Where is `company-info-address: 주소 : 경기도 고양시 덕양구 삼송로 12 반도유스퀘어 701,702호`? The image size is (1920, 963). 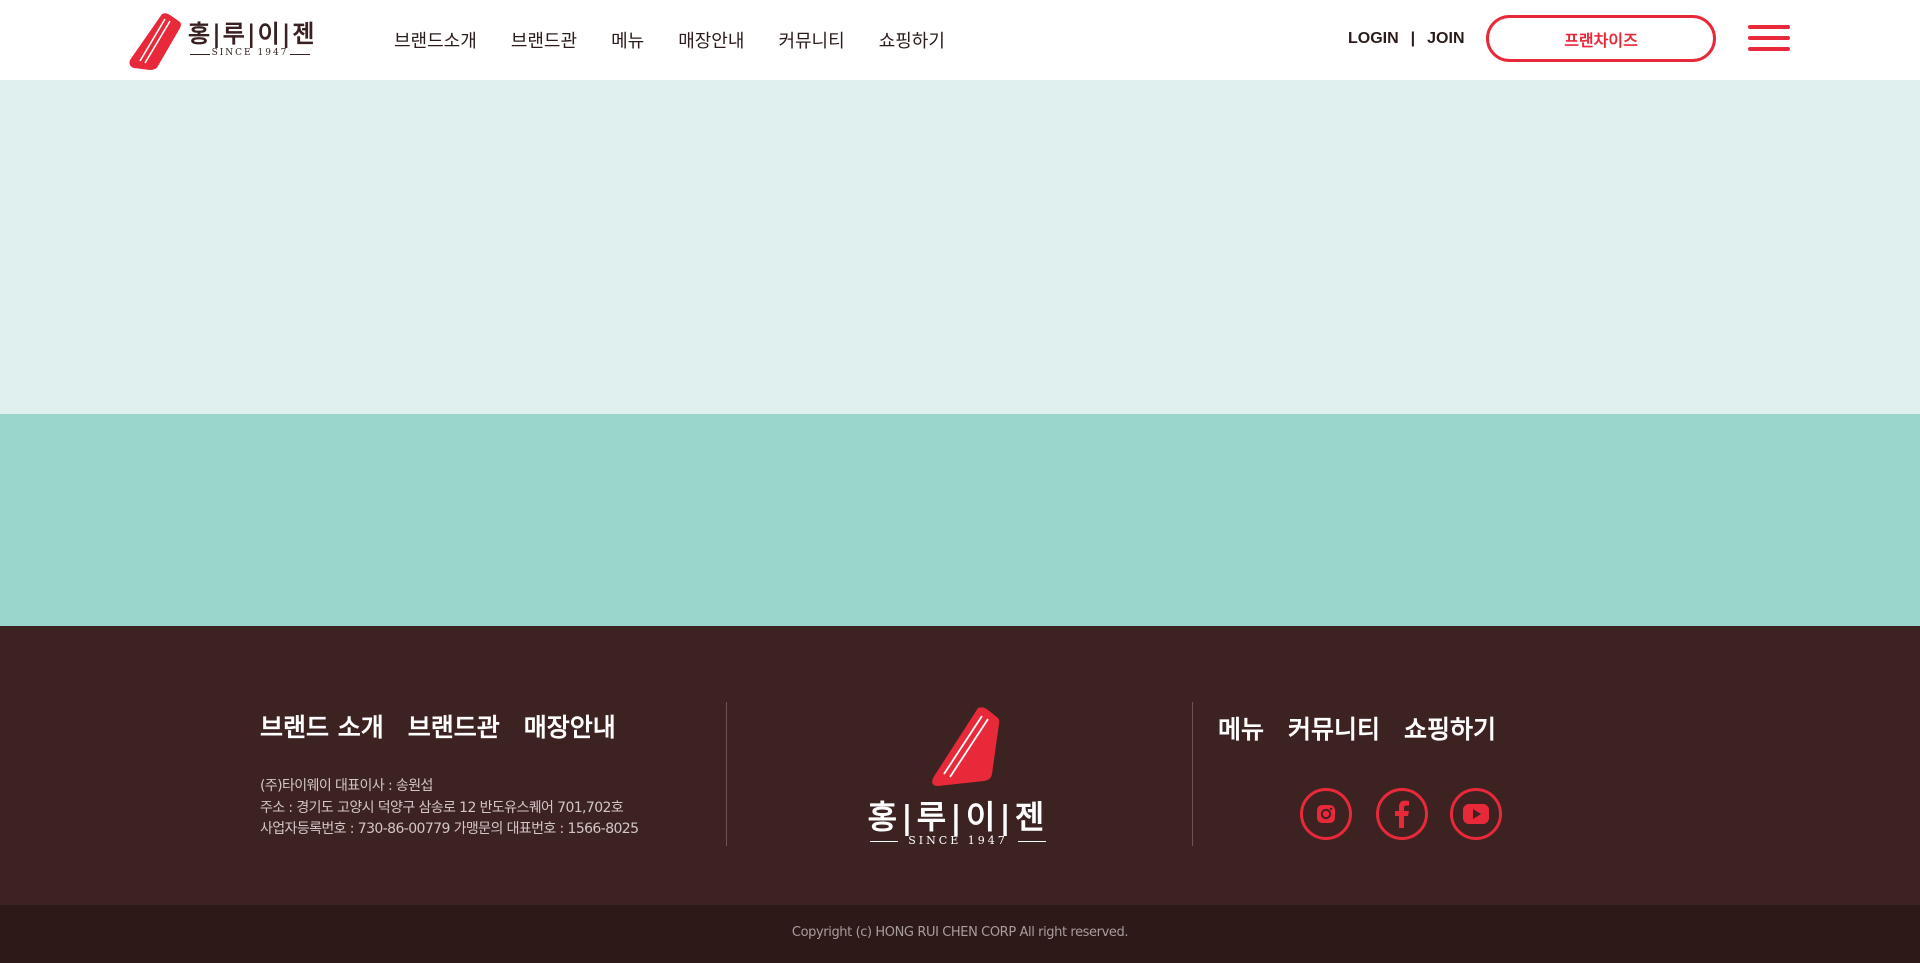
company-info-address: 주소 : 경기도 고양시 덕양구 삼송로 12 반도유스퀘어 701,702호 is located at coordinates (442, 807).